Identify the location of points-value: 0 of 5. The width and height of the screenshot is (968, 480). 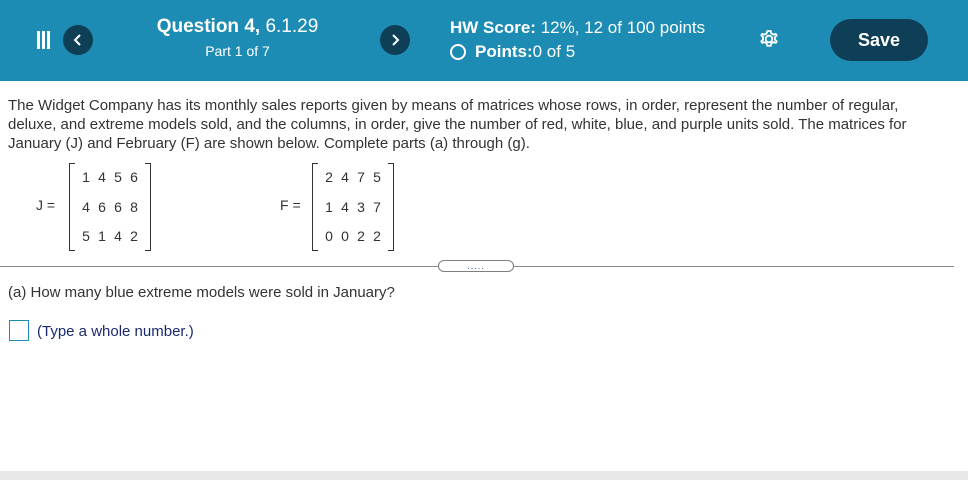
(554, 51).